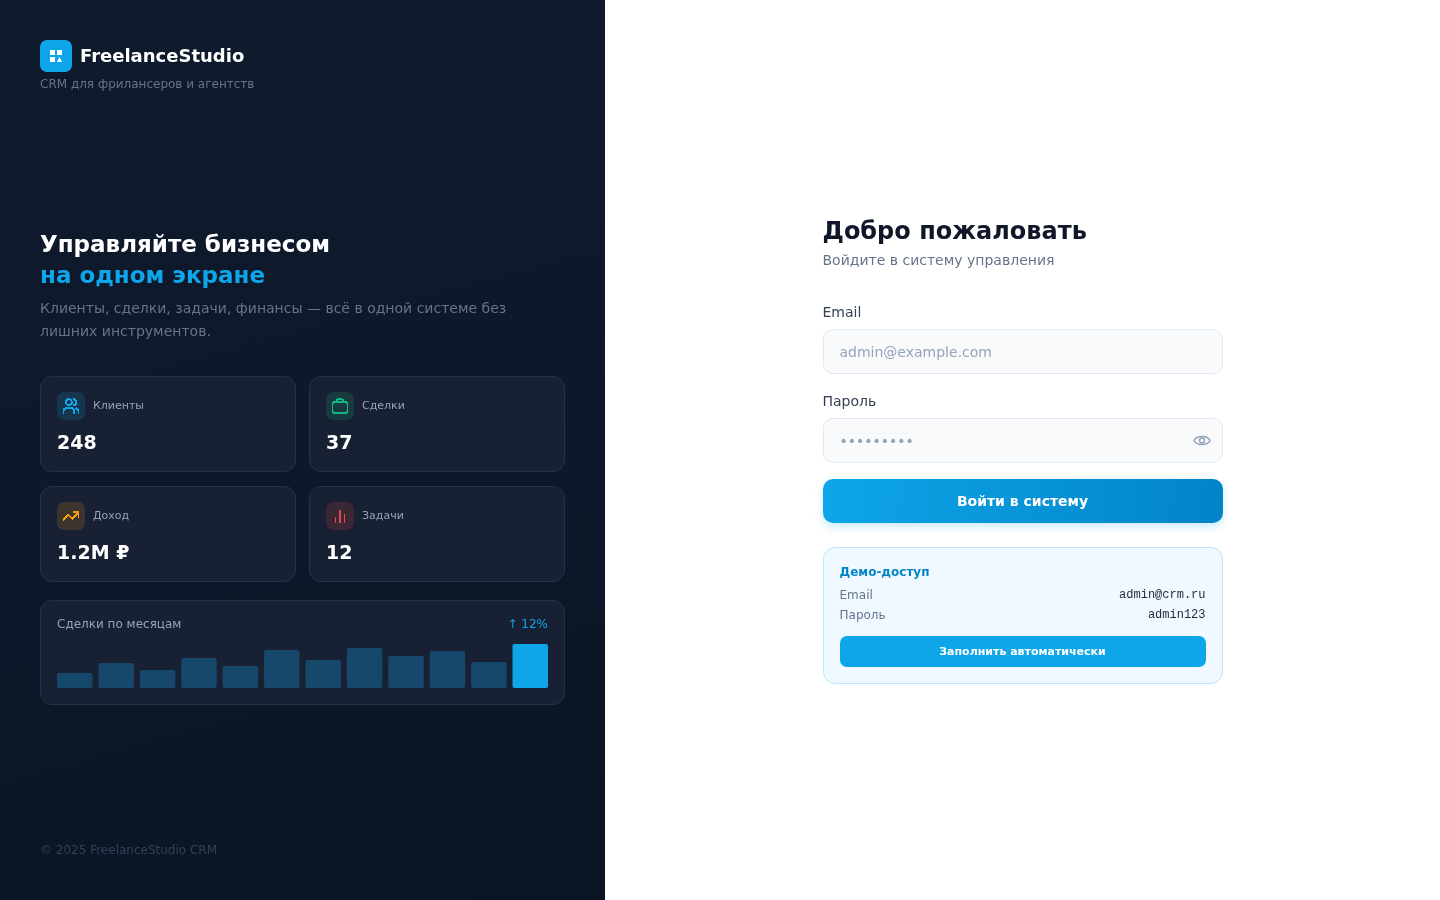 The width and height of the screenshot is (1440, 900). I want to click on eye-icon, so click(1201, 440).